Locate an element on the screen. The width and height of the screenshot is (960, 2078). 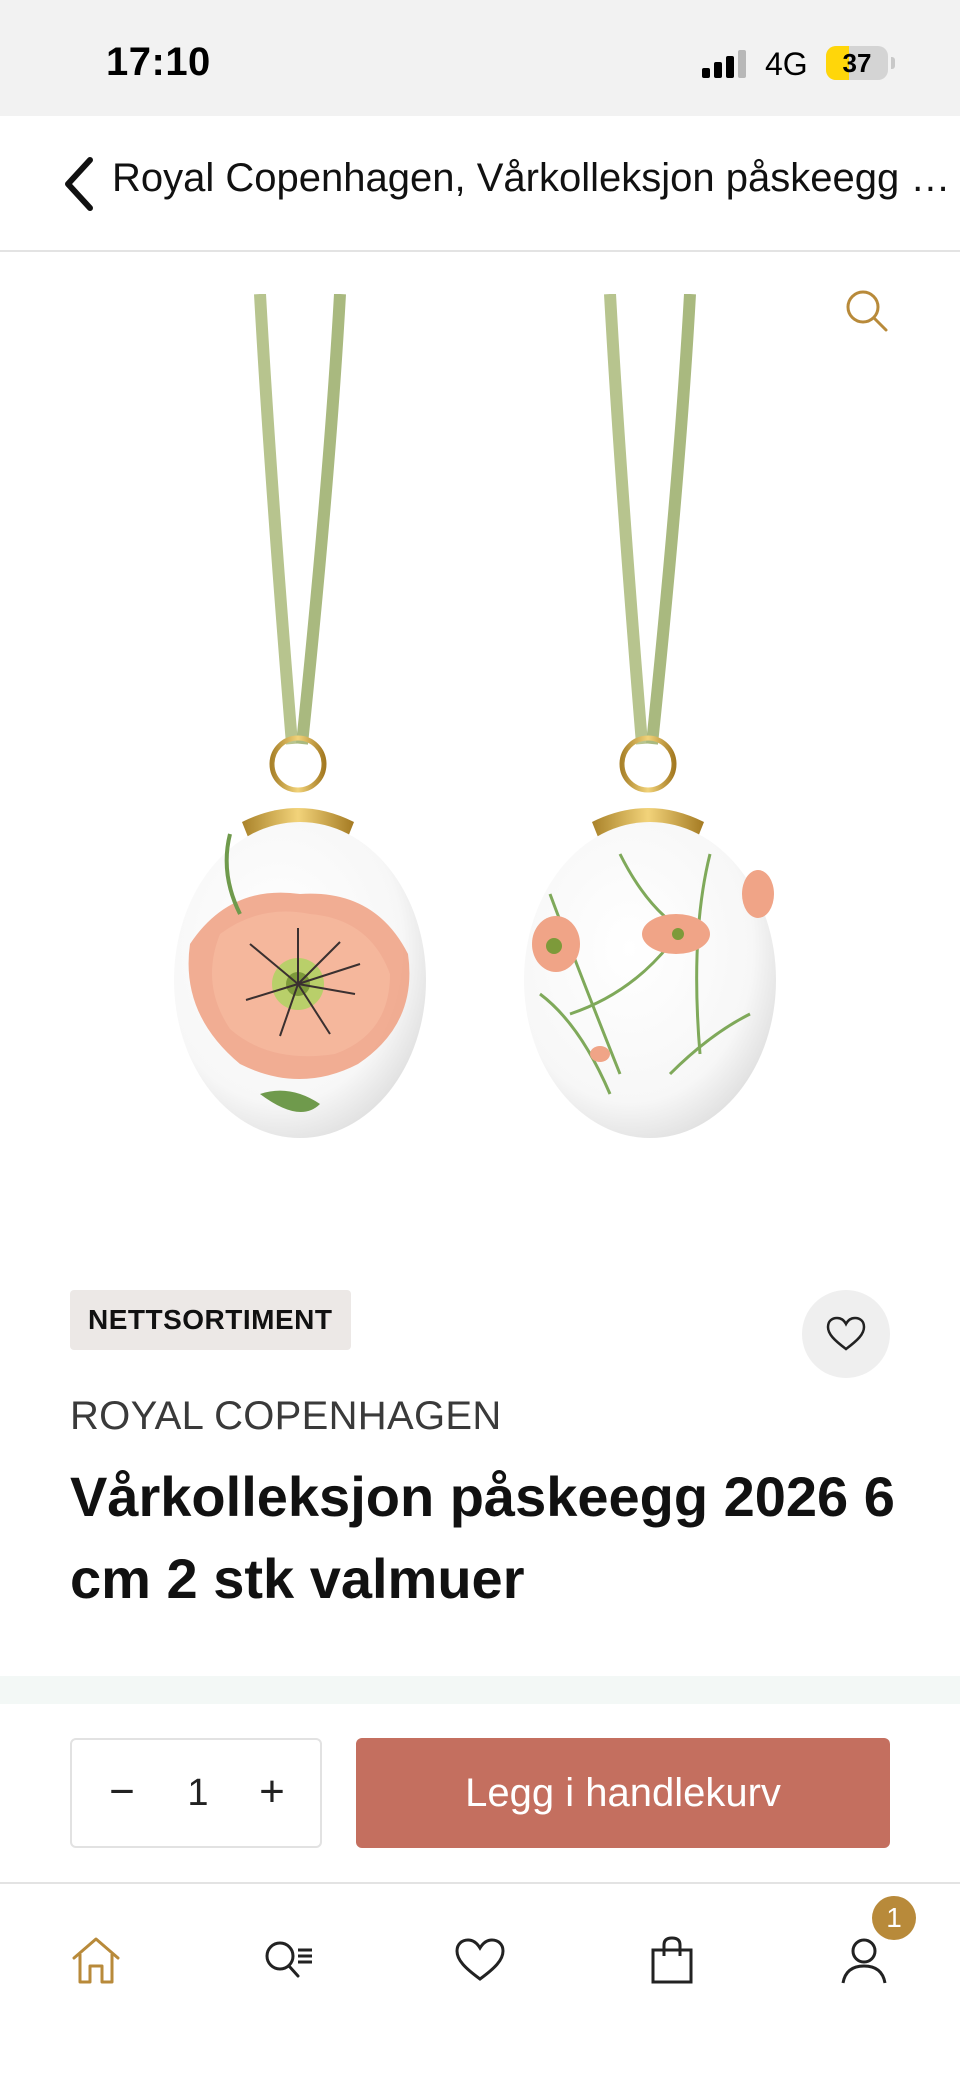
signal-strength-icon is located at coordinates (726, 64).